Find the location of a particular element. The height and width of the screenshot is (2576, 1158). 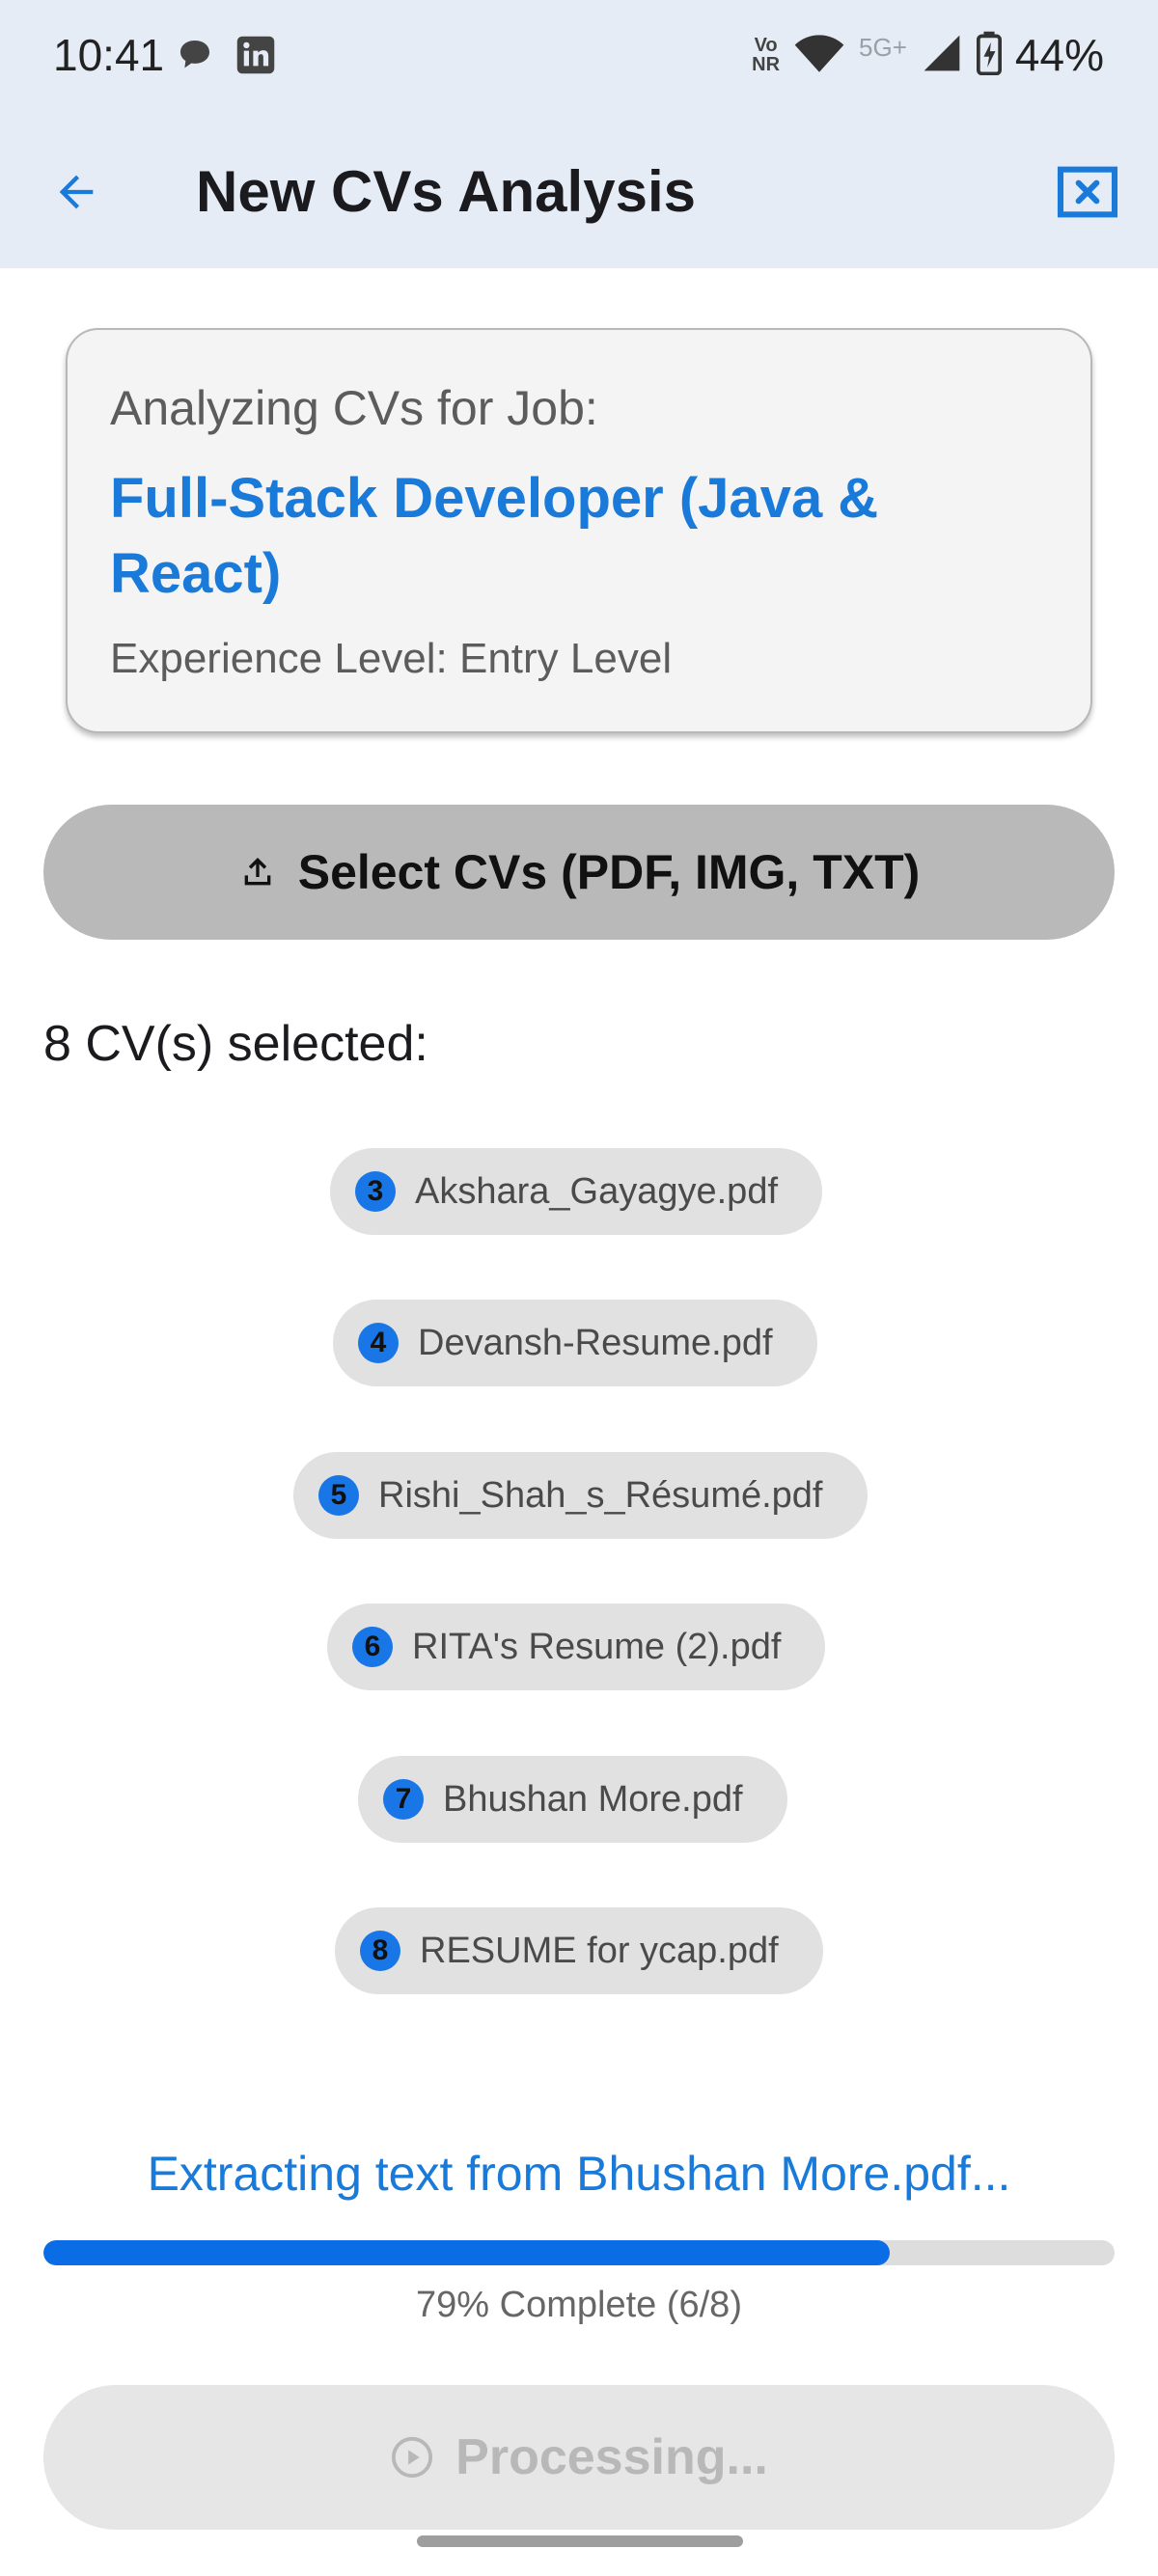

select-cvs-button: Select CVs (PDF, IMG, TXT) is located at coordinates (579, 873).